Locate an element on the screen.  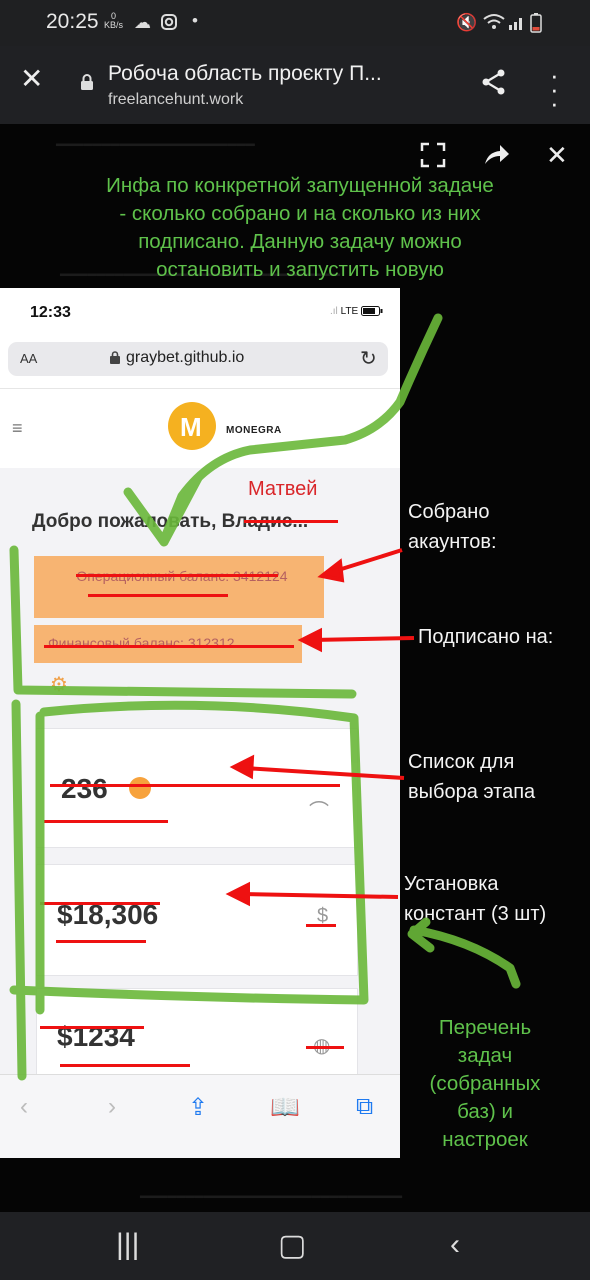
status-time: 20:25 is located at coordinates (72, 21).